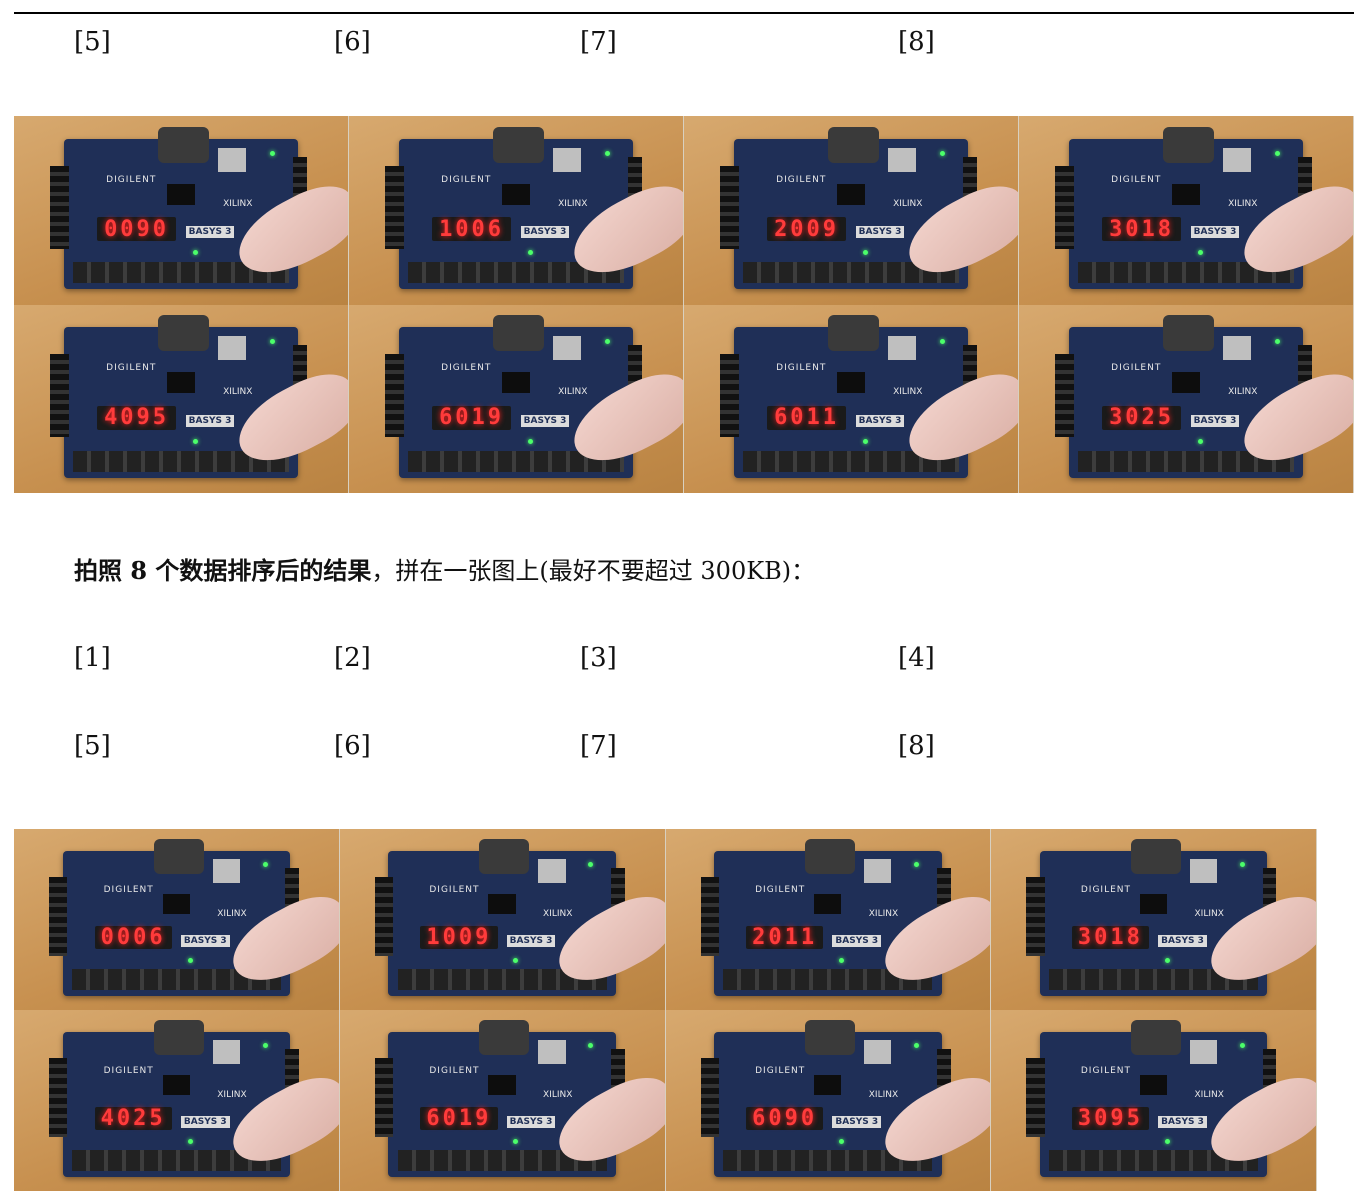  I want to click on seven-segment-display: 2011, so click(785, 937).